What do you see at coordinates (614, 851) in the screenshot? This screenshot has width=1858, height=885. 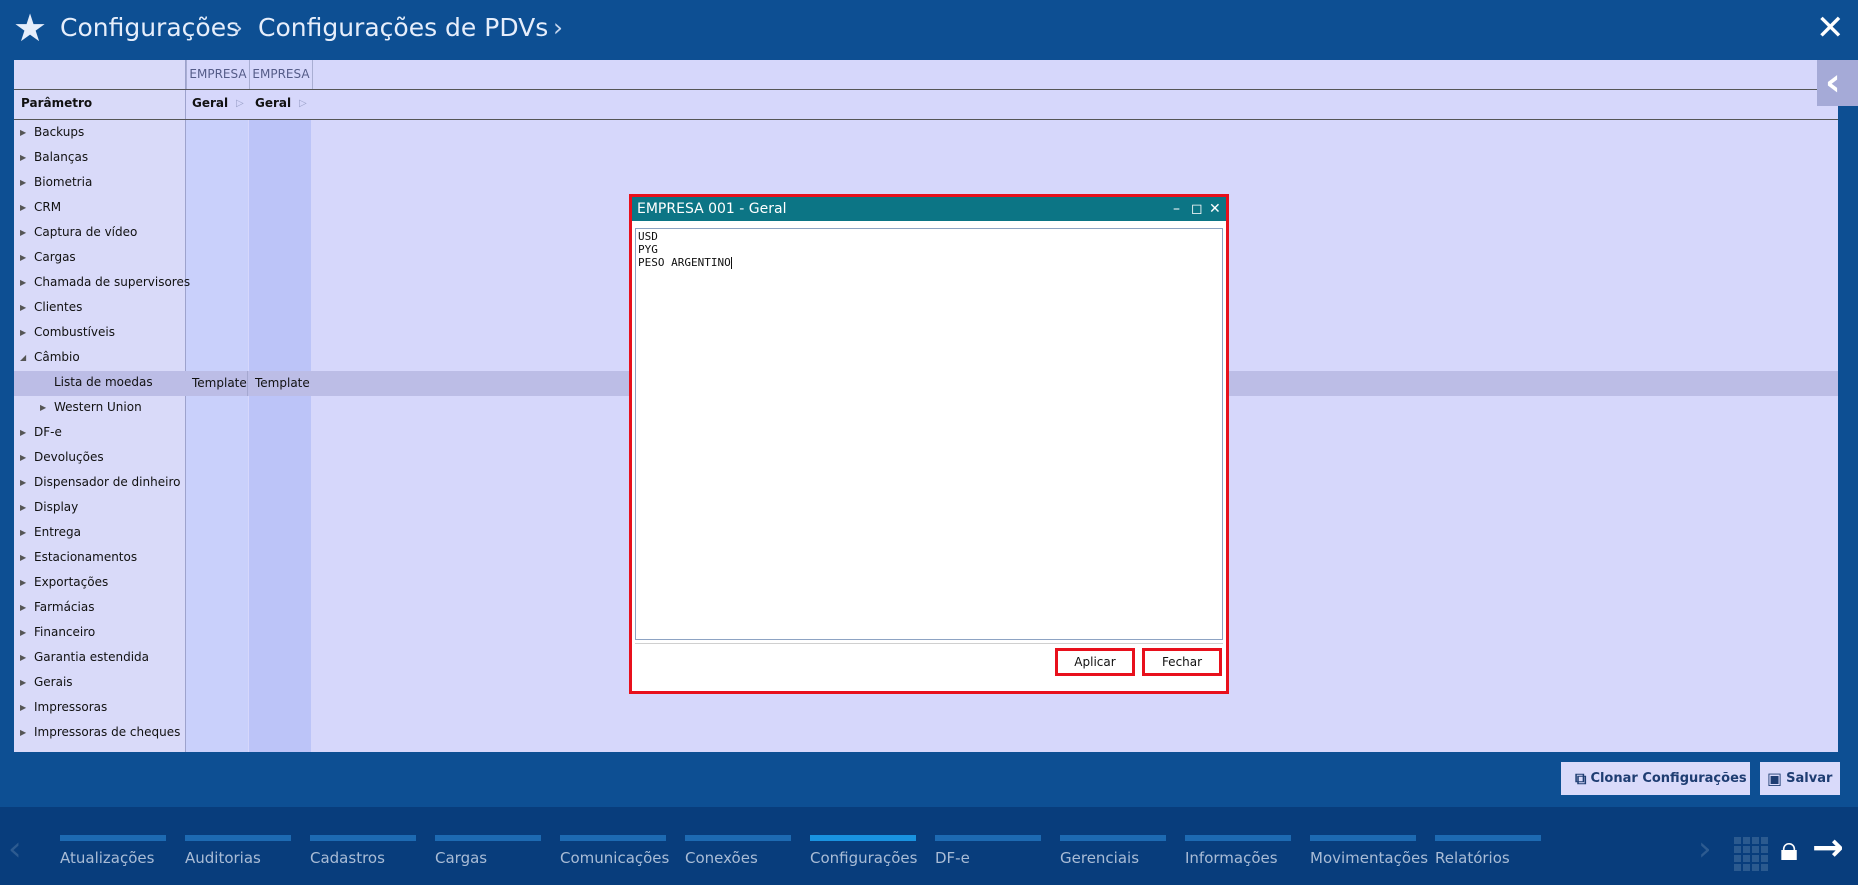 I see `nav-item: Comunicações` at bounding box center [614, 851].